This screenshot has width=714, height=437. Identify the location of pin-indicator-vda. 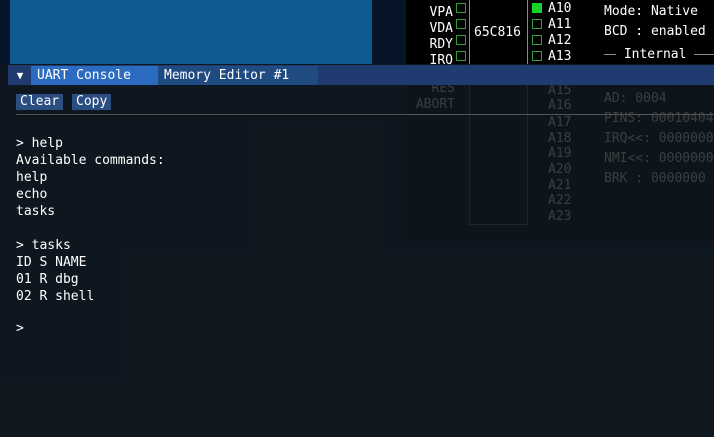
(461, 24).